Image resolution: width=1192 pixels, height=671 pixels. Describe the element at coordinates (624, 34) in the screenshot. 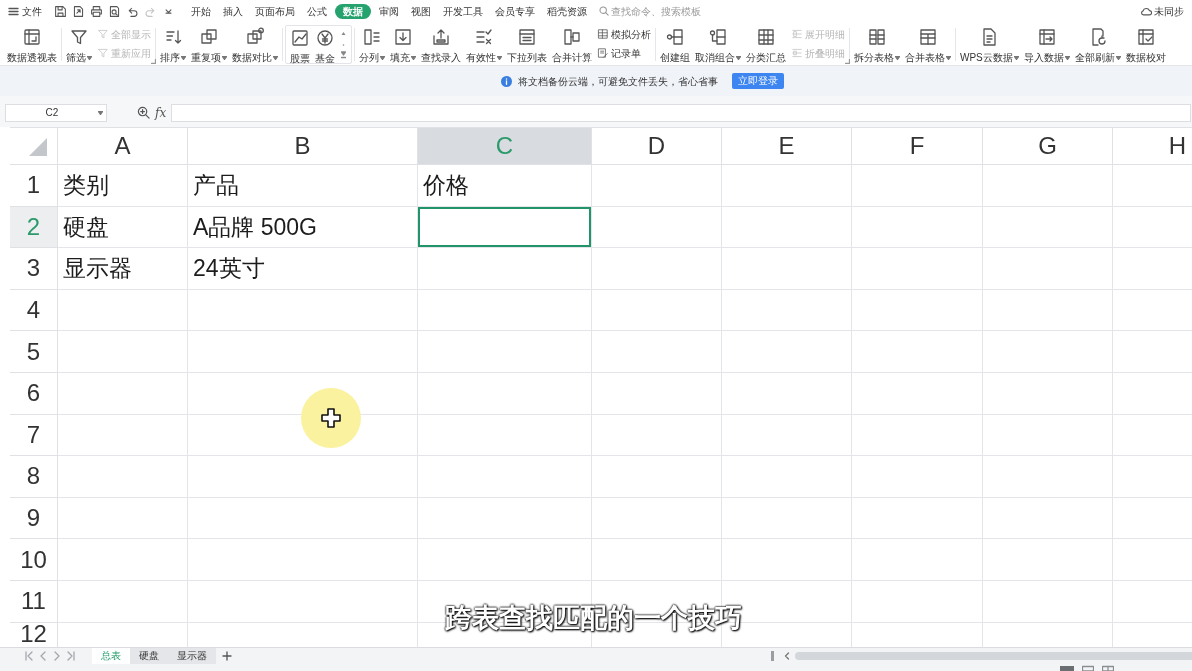

I see `ribbon-button: 模拟分析` at that location.